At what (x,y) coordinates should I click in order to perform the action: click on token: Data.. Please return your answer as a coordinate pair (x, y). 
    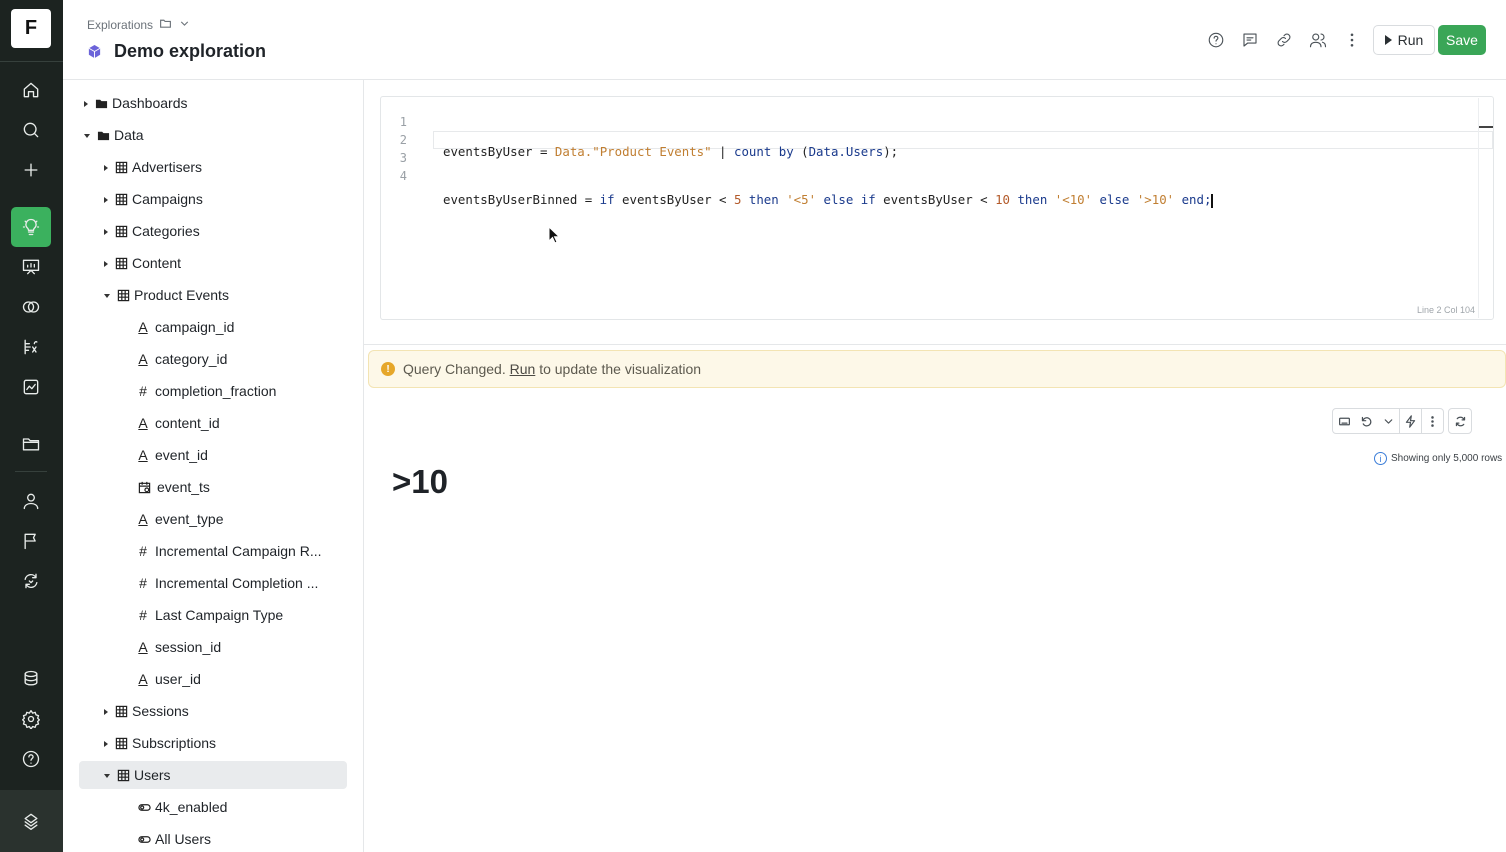
    Looking at the image, I should click on (573, 151).